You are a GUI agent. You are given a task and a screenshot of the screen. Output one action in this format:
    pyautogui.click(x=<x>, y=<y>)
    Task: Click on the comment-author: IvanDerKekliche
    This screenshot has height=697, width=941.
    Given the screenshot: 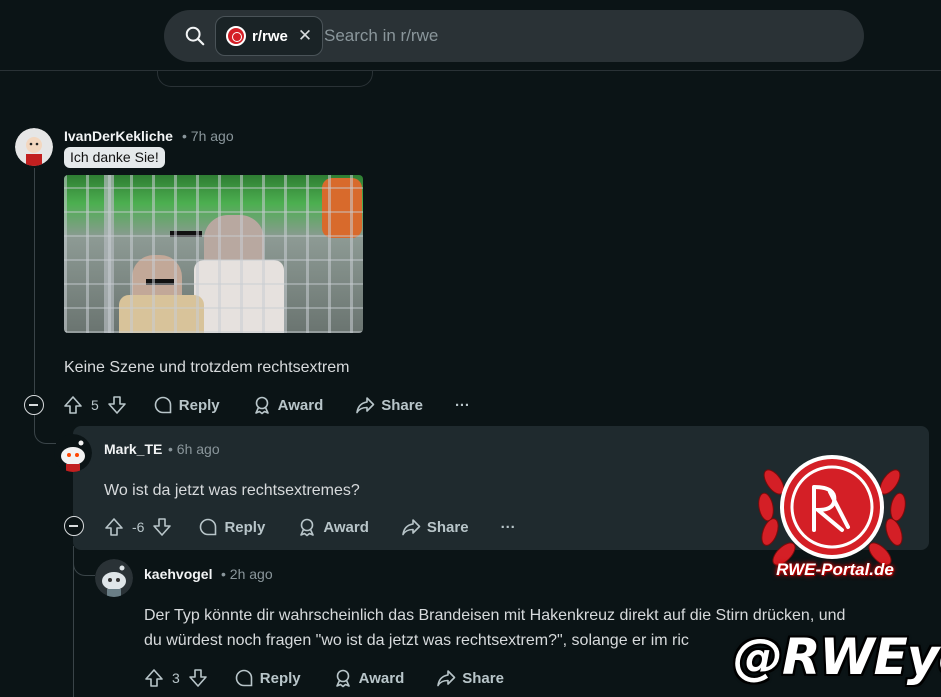 What is the action you would take?
    pyautogui.click(x=118, y=136)
    